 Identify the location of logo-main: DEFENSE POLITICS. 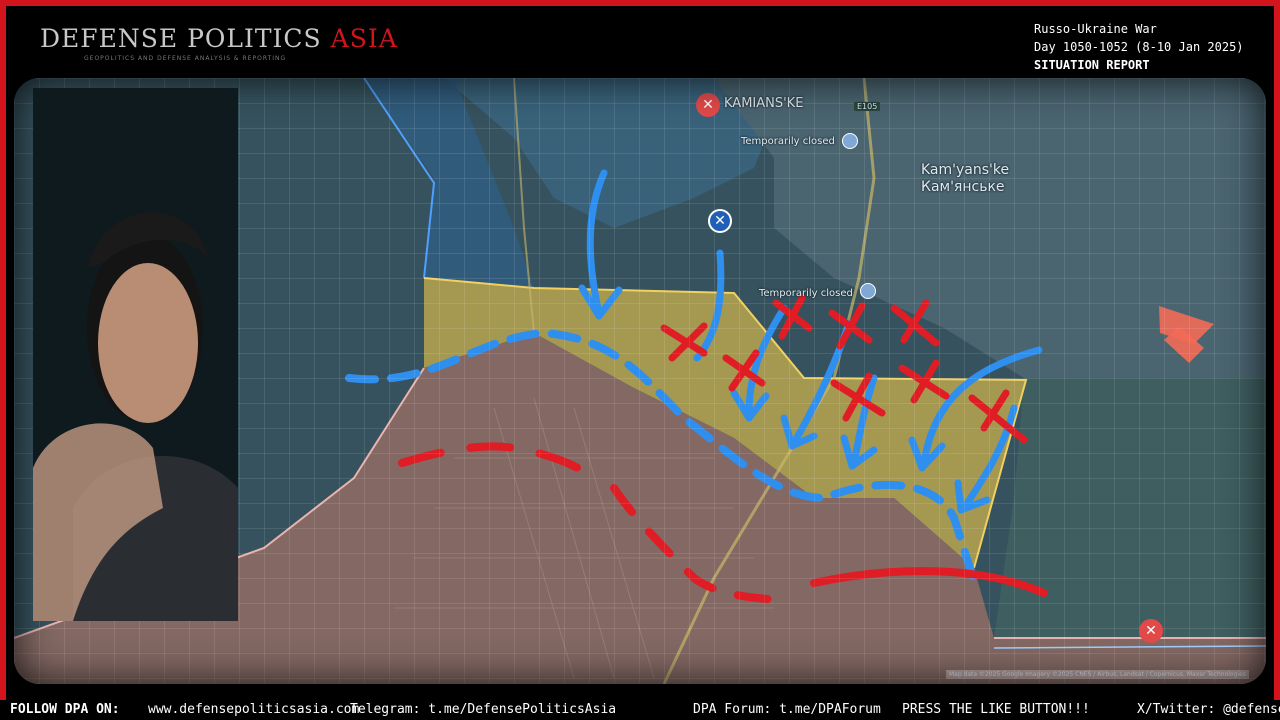
(181, 38).